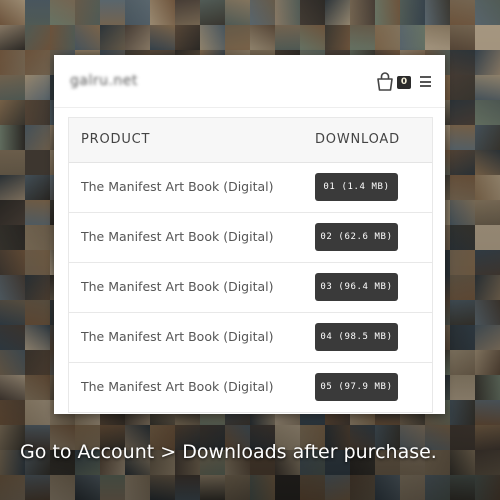  I want to click on cart-count-badge: 0, so click(404, 82).